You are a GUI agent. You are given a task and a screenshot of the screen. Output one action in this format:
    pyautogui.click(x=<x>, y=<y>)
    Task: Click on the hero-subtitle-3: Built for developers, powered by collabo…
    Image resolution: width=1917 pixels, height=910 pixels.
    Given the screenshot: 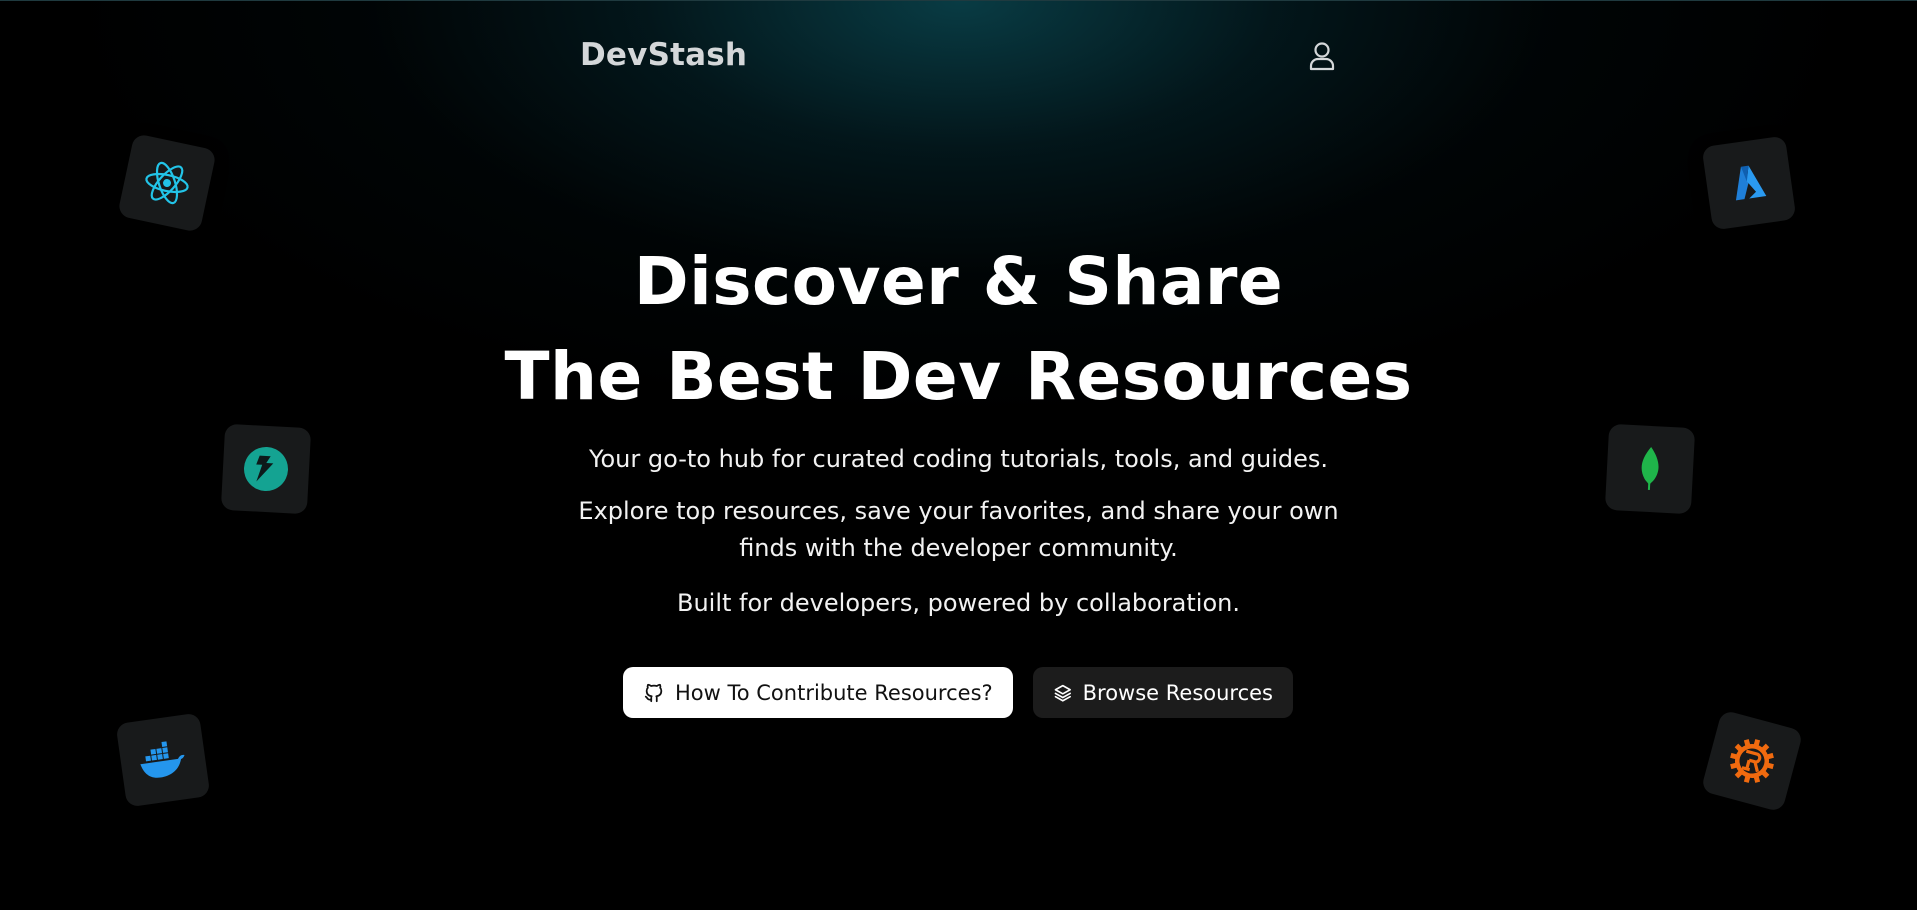 What is the action you would take?
    pyautogui.click(x=958, y=603)
    